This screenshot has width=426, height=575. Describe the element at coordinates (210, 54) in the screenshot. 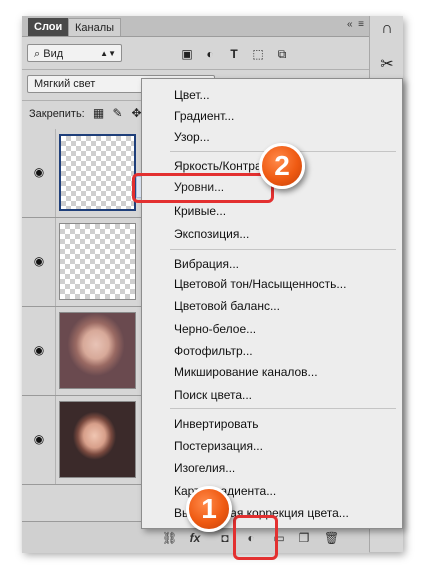

I see `adjustment-filter-icon: ◐` at that location.